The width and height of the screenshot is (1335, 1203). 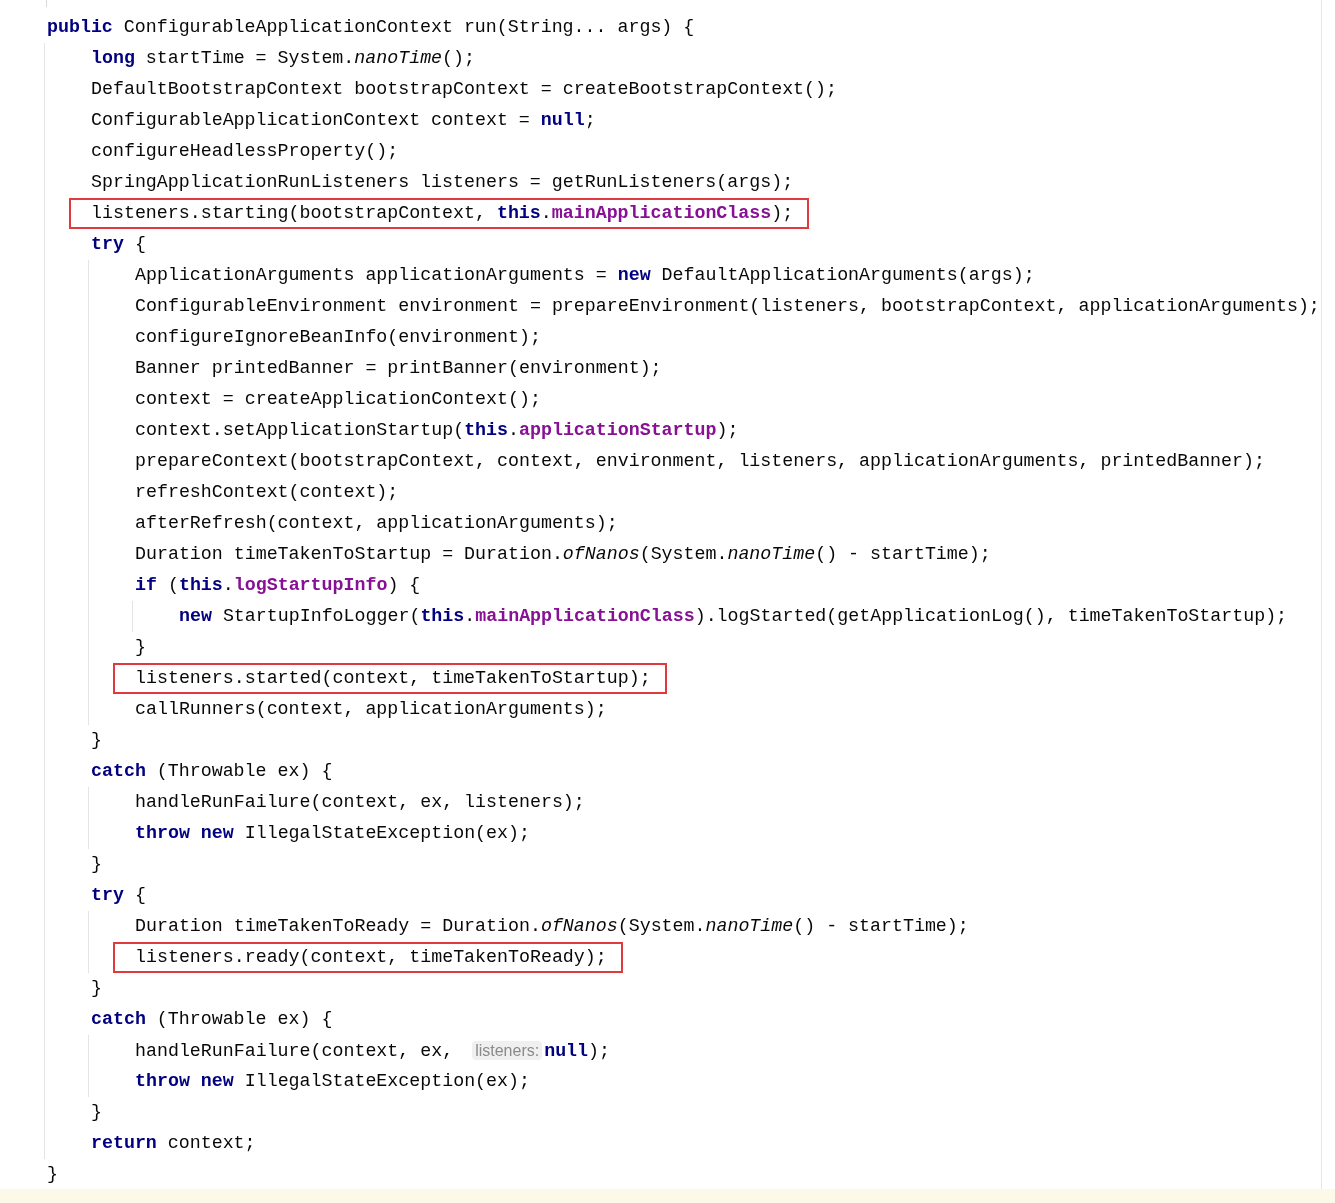 What do you see at coordinates (552, 926) in the screenshot?
I see `code-line: Duration timeTakenToReady = Duration.ofNanos(System.nanoTime() - startTime);` at bounding box center [552, 926].